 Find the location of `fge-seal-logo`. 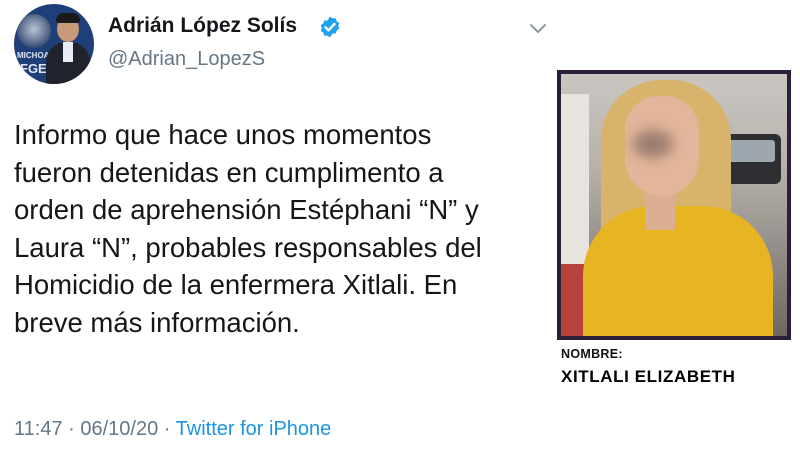

fge-seal-logo is located at coordinates (34, 31).